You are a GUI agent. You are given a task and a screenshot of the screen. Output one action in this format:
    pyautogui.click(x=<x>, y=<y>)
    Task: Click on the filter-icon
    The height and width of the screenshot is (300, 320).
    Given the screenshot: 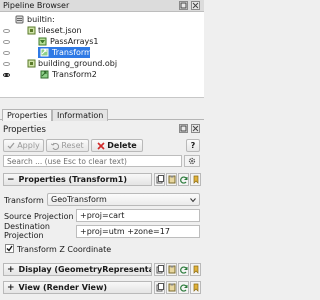 What is the action you would take?
    pyautogui.click(x=42, y=41)
    